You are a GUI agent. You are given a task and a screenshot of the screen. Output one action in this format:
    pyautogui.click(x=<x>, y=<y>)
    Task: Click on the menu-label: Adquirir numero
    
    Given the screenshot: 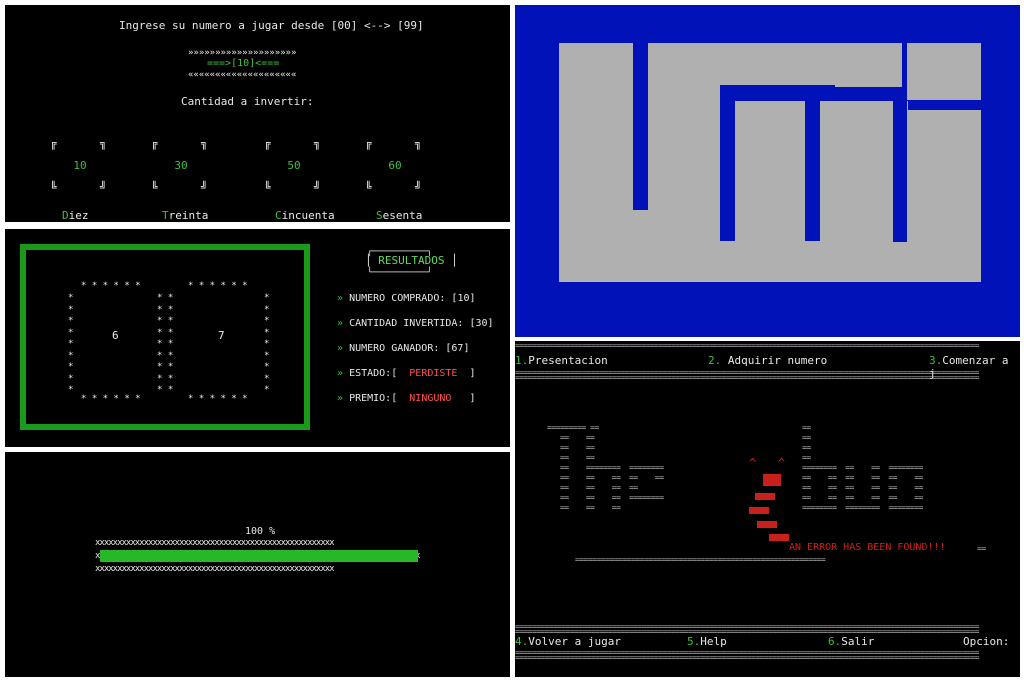 What is the action you would take?
    pyautogui.click(x=774, y=360)
    